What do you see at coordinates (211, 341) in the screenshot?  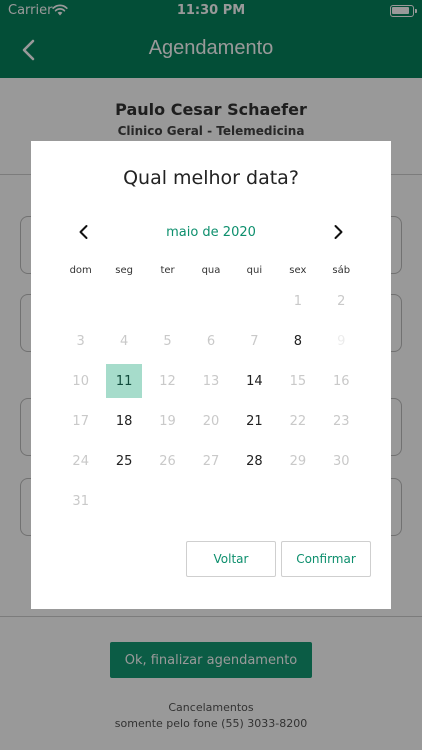 I see `calendar-day-6: 6` at bounding box center [211, 341].